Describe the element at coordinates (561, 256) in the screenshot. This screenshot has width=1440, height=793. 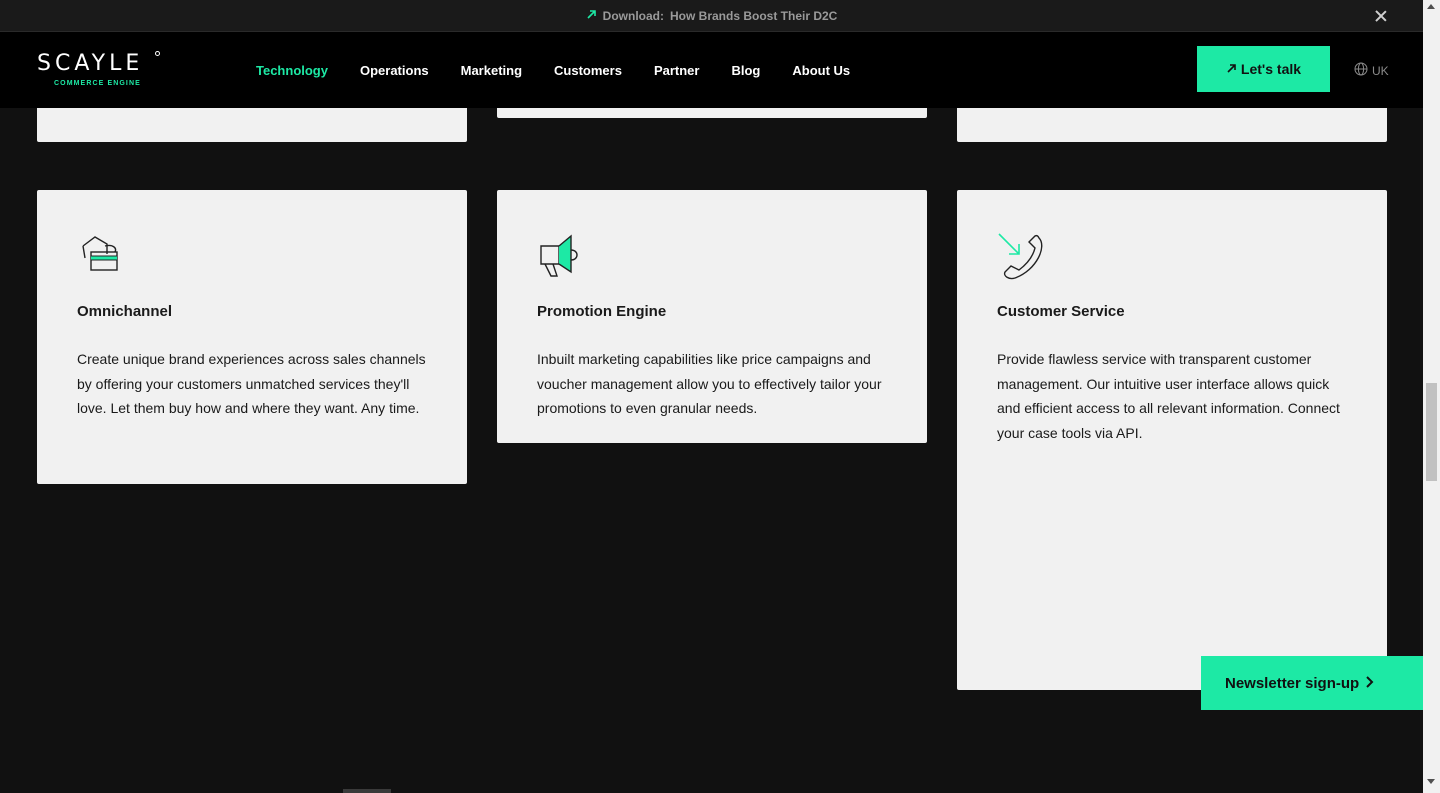
I see `megaphone-icon` at that location.